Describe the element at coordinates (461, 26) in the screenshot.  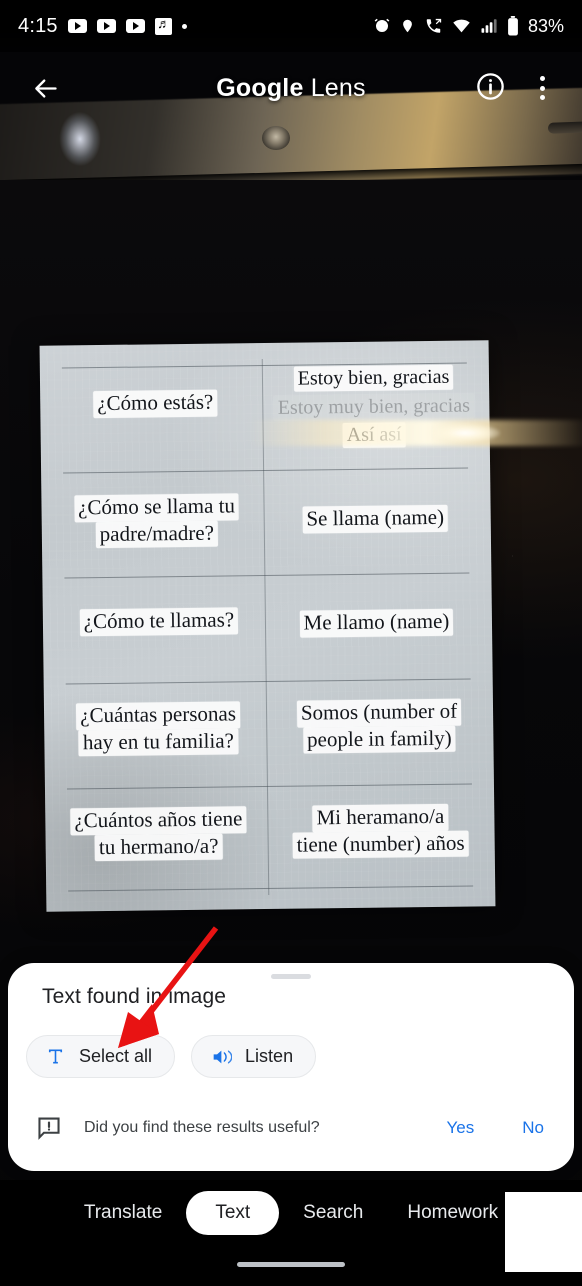
I see `wifi-icon` at that location.